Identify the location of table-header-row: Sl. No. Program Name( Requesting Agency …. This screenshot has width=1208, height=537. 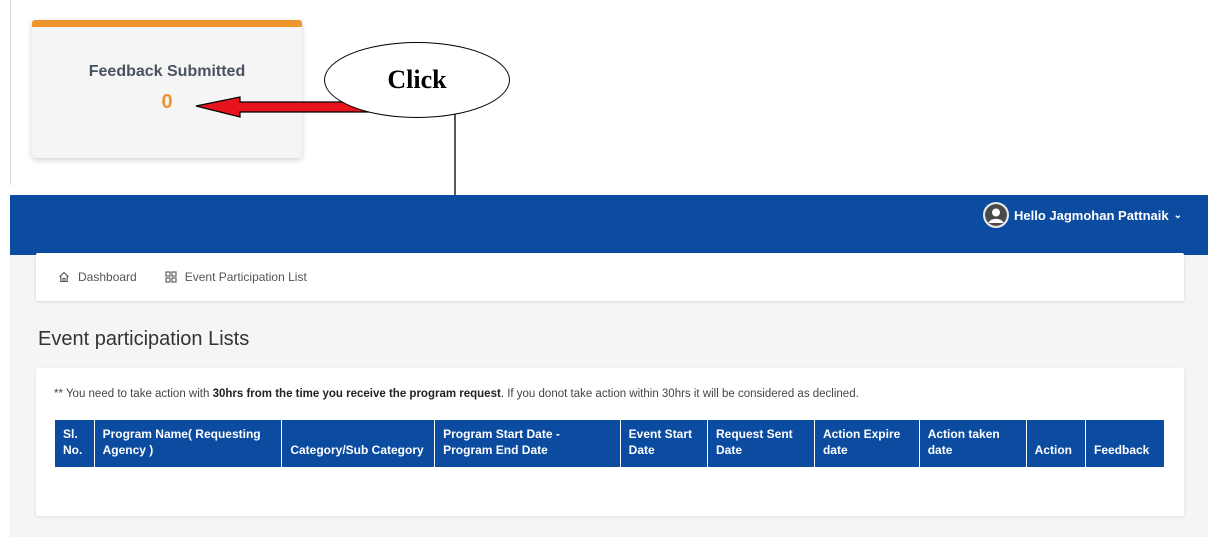
(609, 443).